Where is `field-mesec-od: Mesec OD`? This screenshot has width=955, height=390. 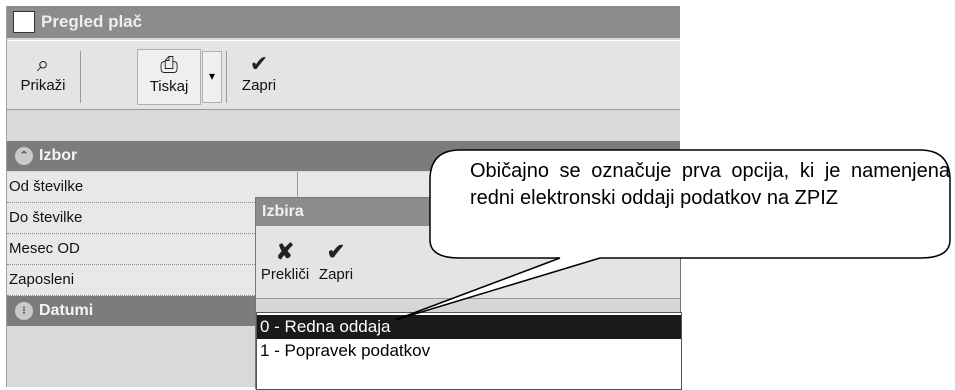
field-mesec-od: Mesec OD is located at coordinates (152, 249).